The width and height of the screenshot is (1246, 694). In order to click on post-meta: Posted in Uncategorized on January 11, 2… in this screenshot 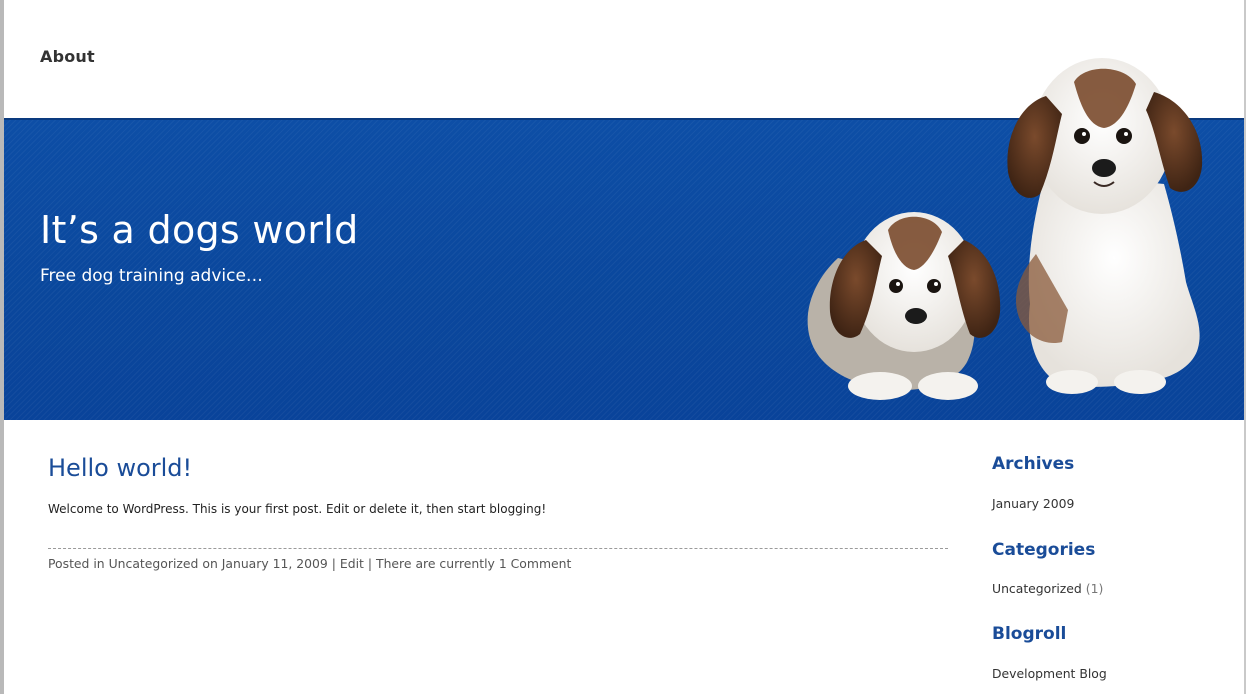, I will do `click(309, 563)`.